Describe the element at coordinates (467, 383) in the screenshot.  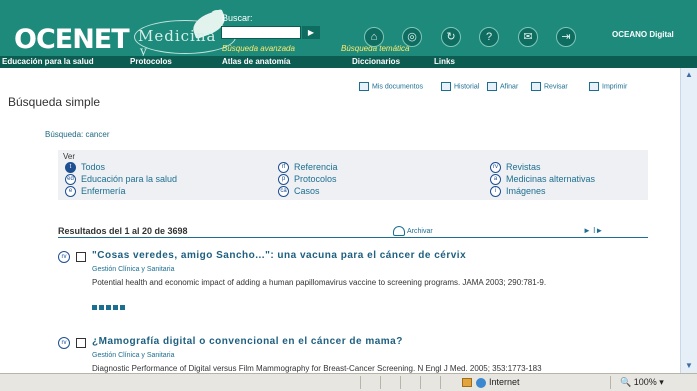
I see `lock-icon` at that location.